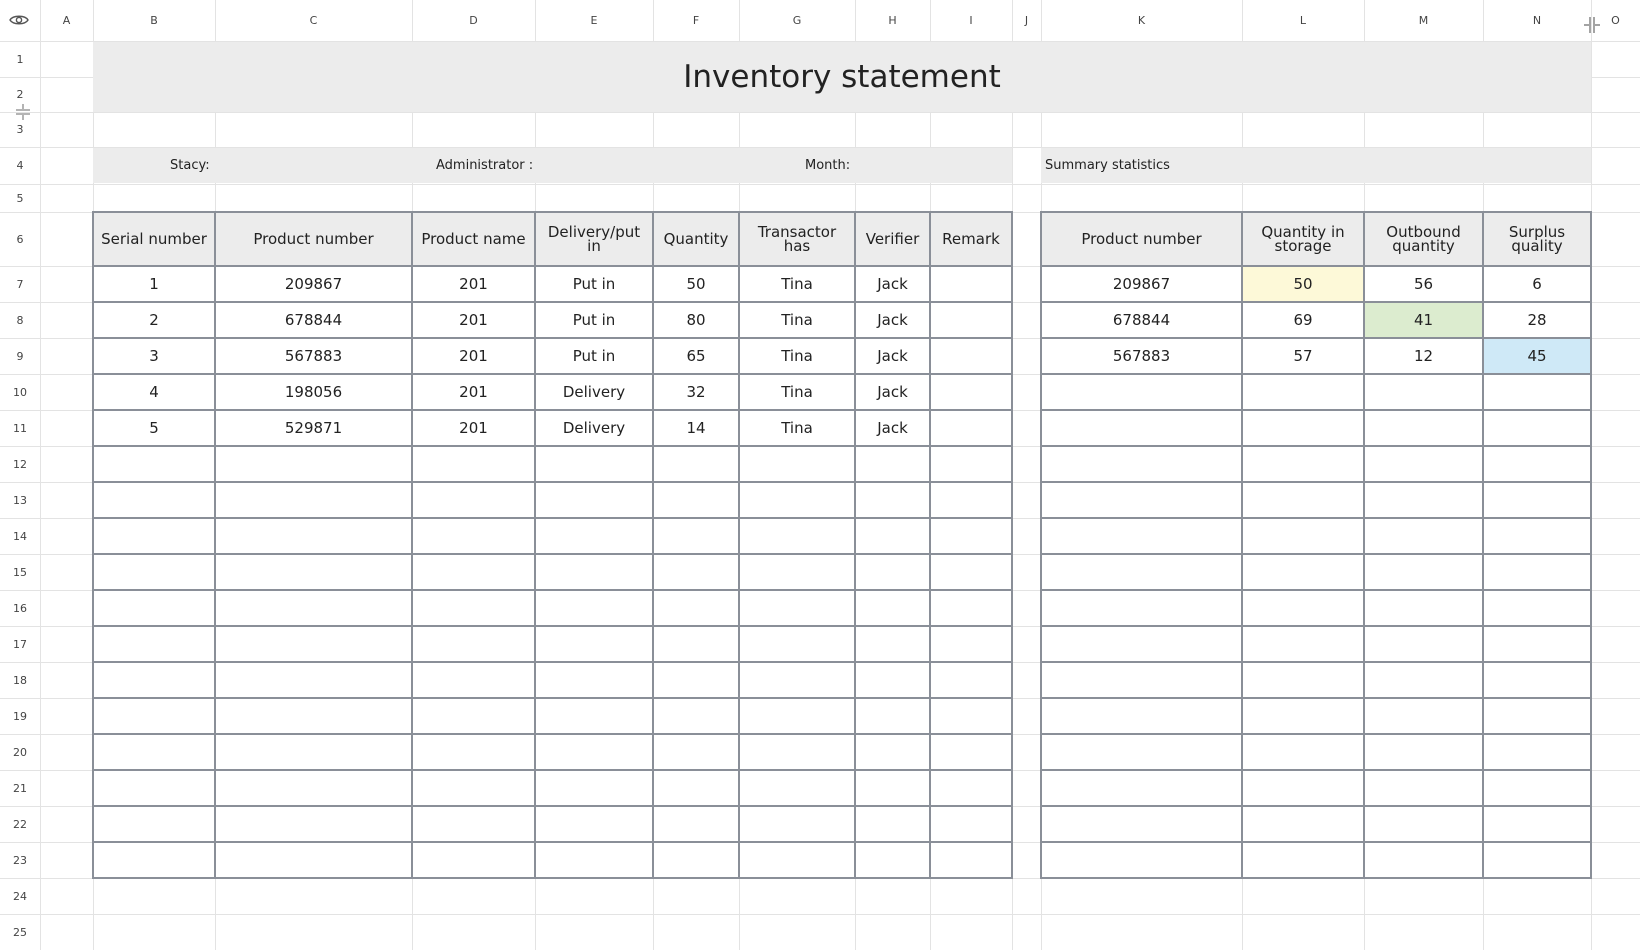 The image size is (1640, 952). Describe the element at coordinates (154, 392) in the screenshot. I see `main-table-cell: 4` at that location.